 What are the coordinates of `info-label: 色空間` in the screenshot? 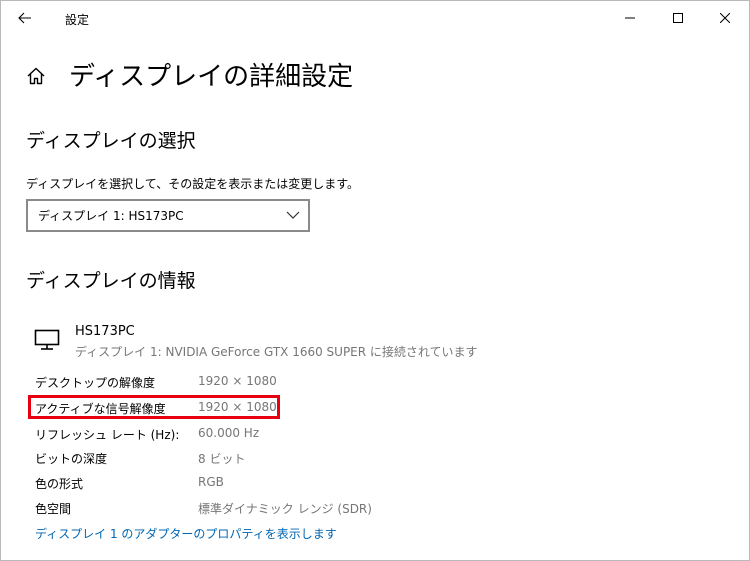 It's located at (53, 509).